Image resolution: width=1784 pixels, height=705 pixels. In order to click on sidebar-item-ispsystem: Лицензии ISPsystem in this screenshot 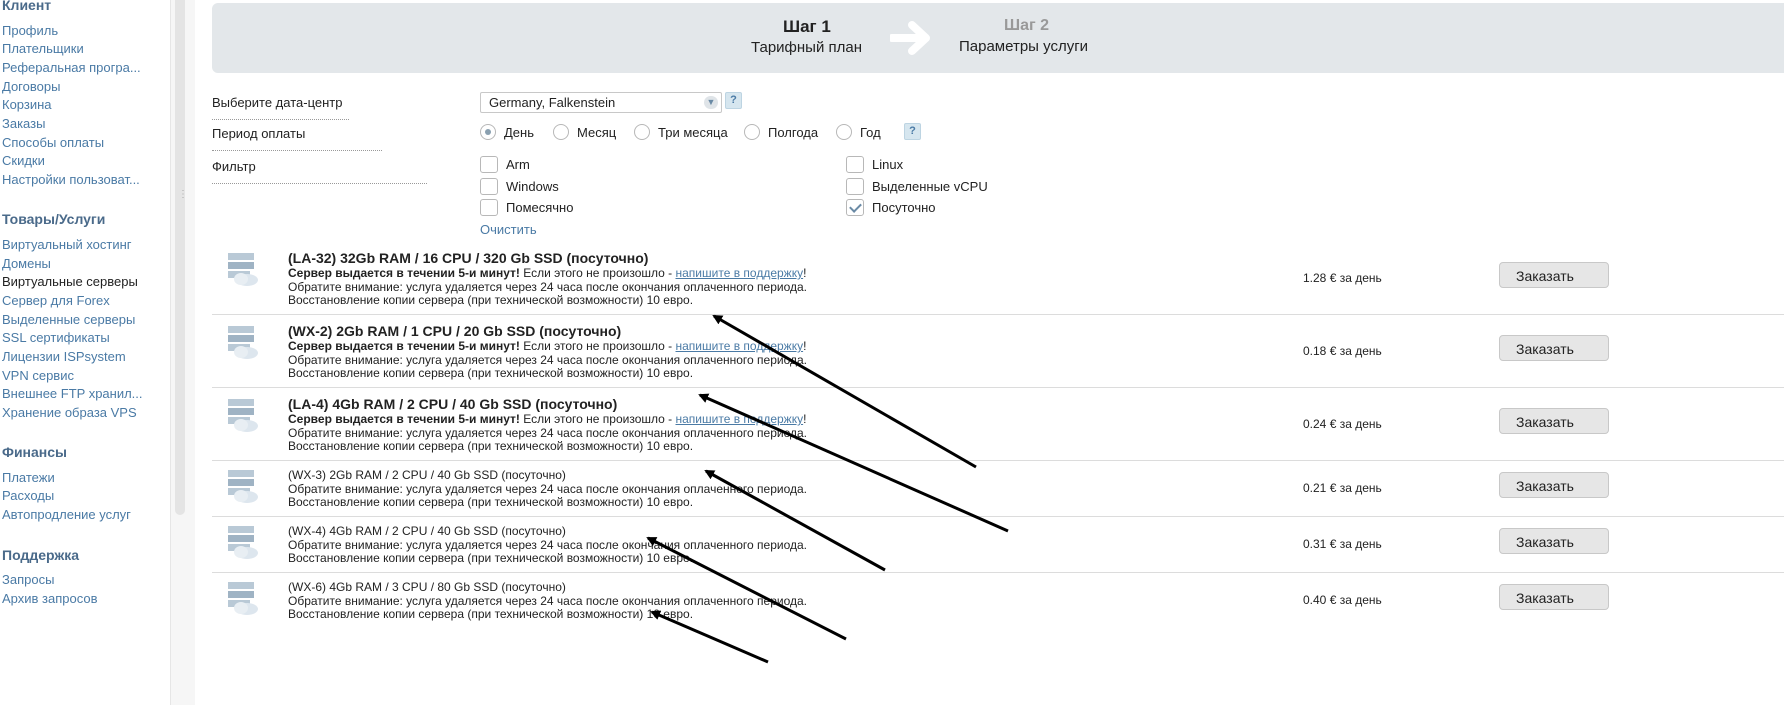, I will do `click(82, 356)`.